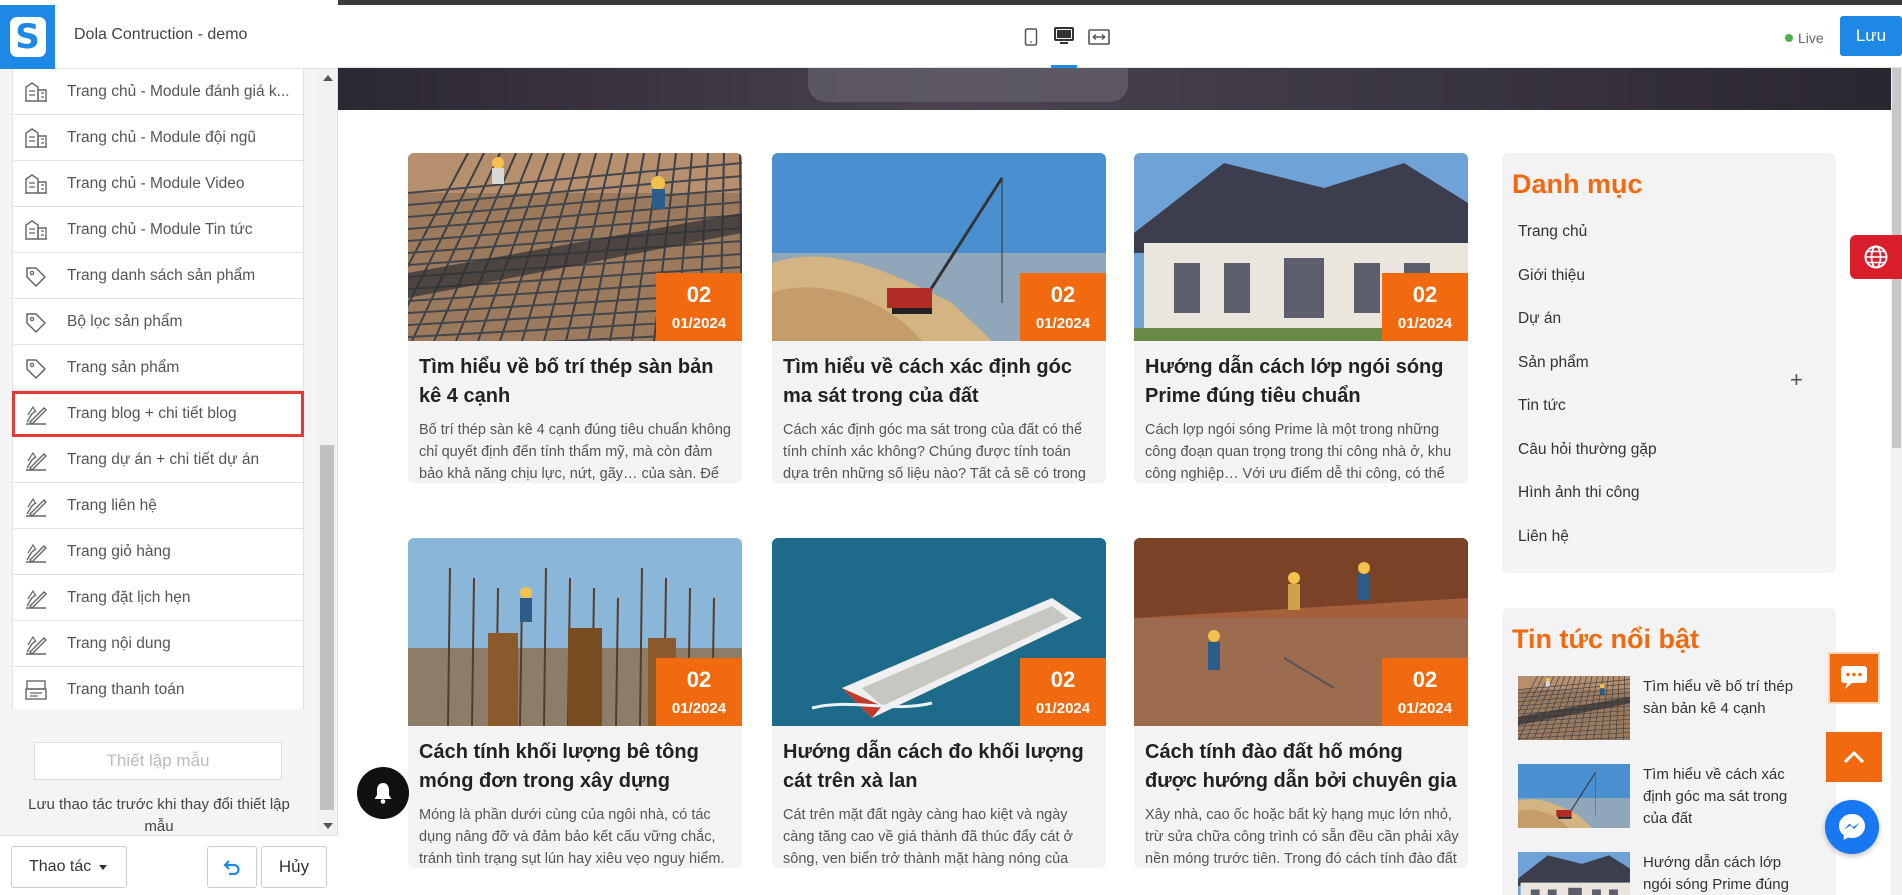  Describe the element at coordinates (158, 506) in the screenshot. I see `template-item: Trang liên hệ` at that location.